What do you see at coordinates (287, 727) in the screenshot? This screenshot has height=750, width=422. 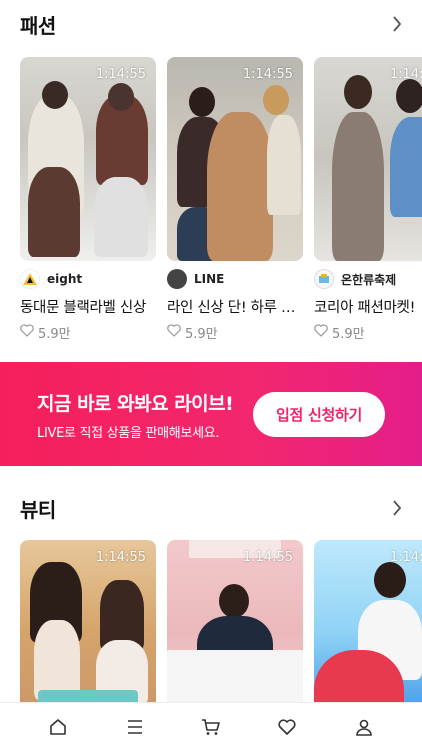 I see `heart-icon` at bounding box center [287, 727].